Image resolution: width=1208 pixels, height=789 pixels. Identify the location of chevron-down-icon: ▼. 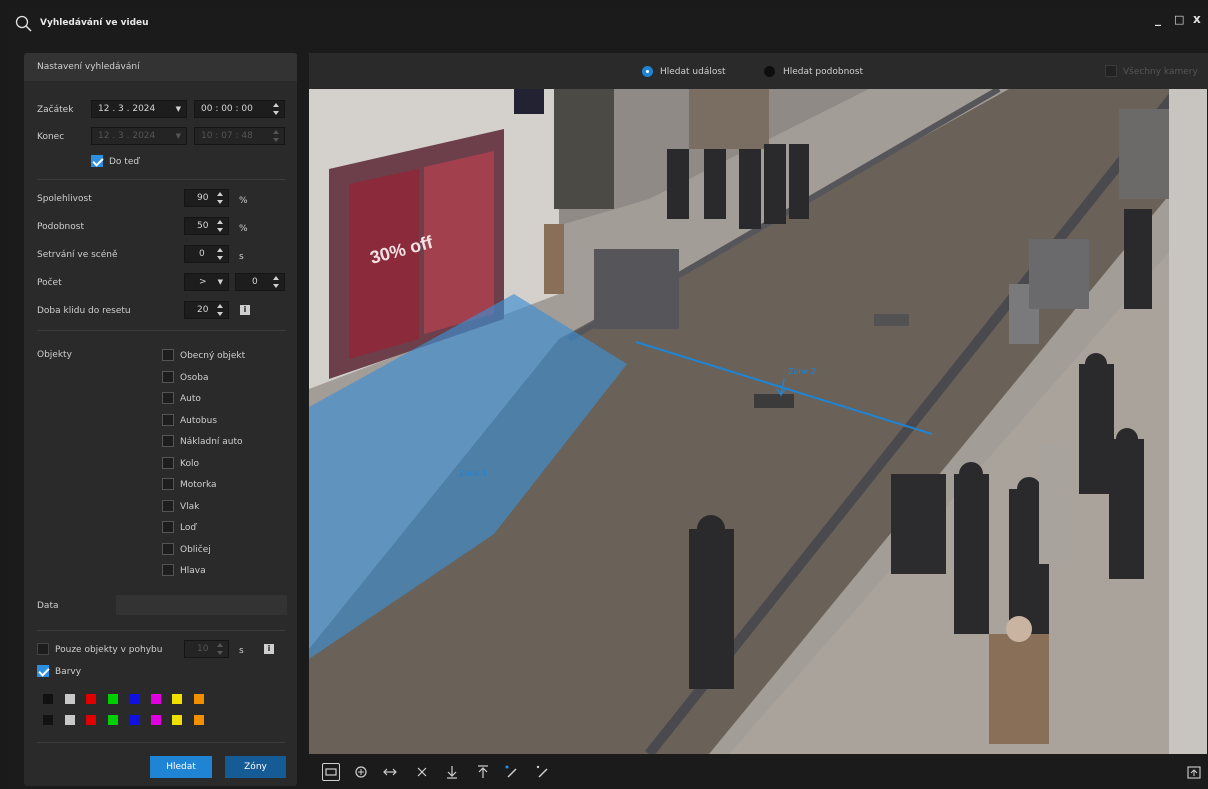
(178, 136).